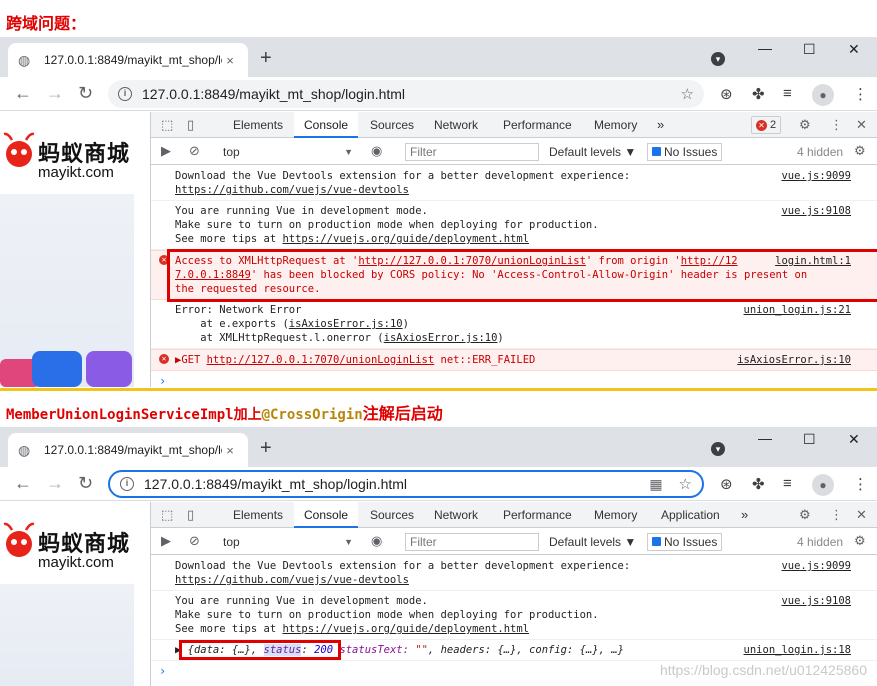 Image resolution: width=877 pixels, height=686 pixels. Describe the element at coordinates (514, 379) in the screenshot. I see `console-prompt: ›` at that location.